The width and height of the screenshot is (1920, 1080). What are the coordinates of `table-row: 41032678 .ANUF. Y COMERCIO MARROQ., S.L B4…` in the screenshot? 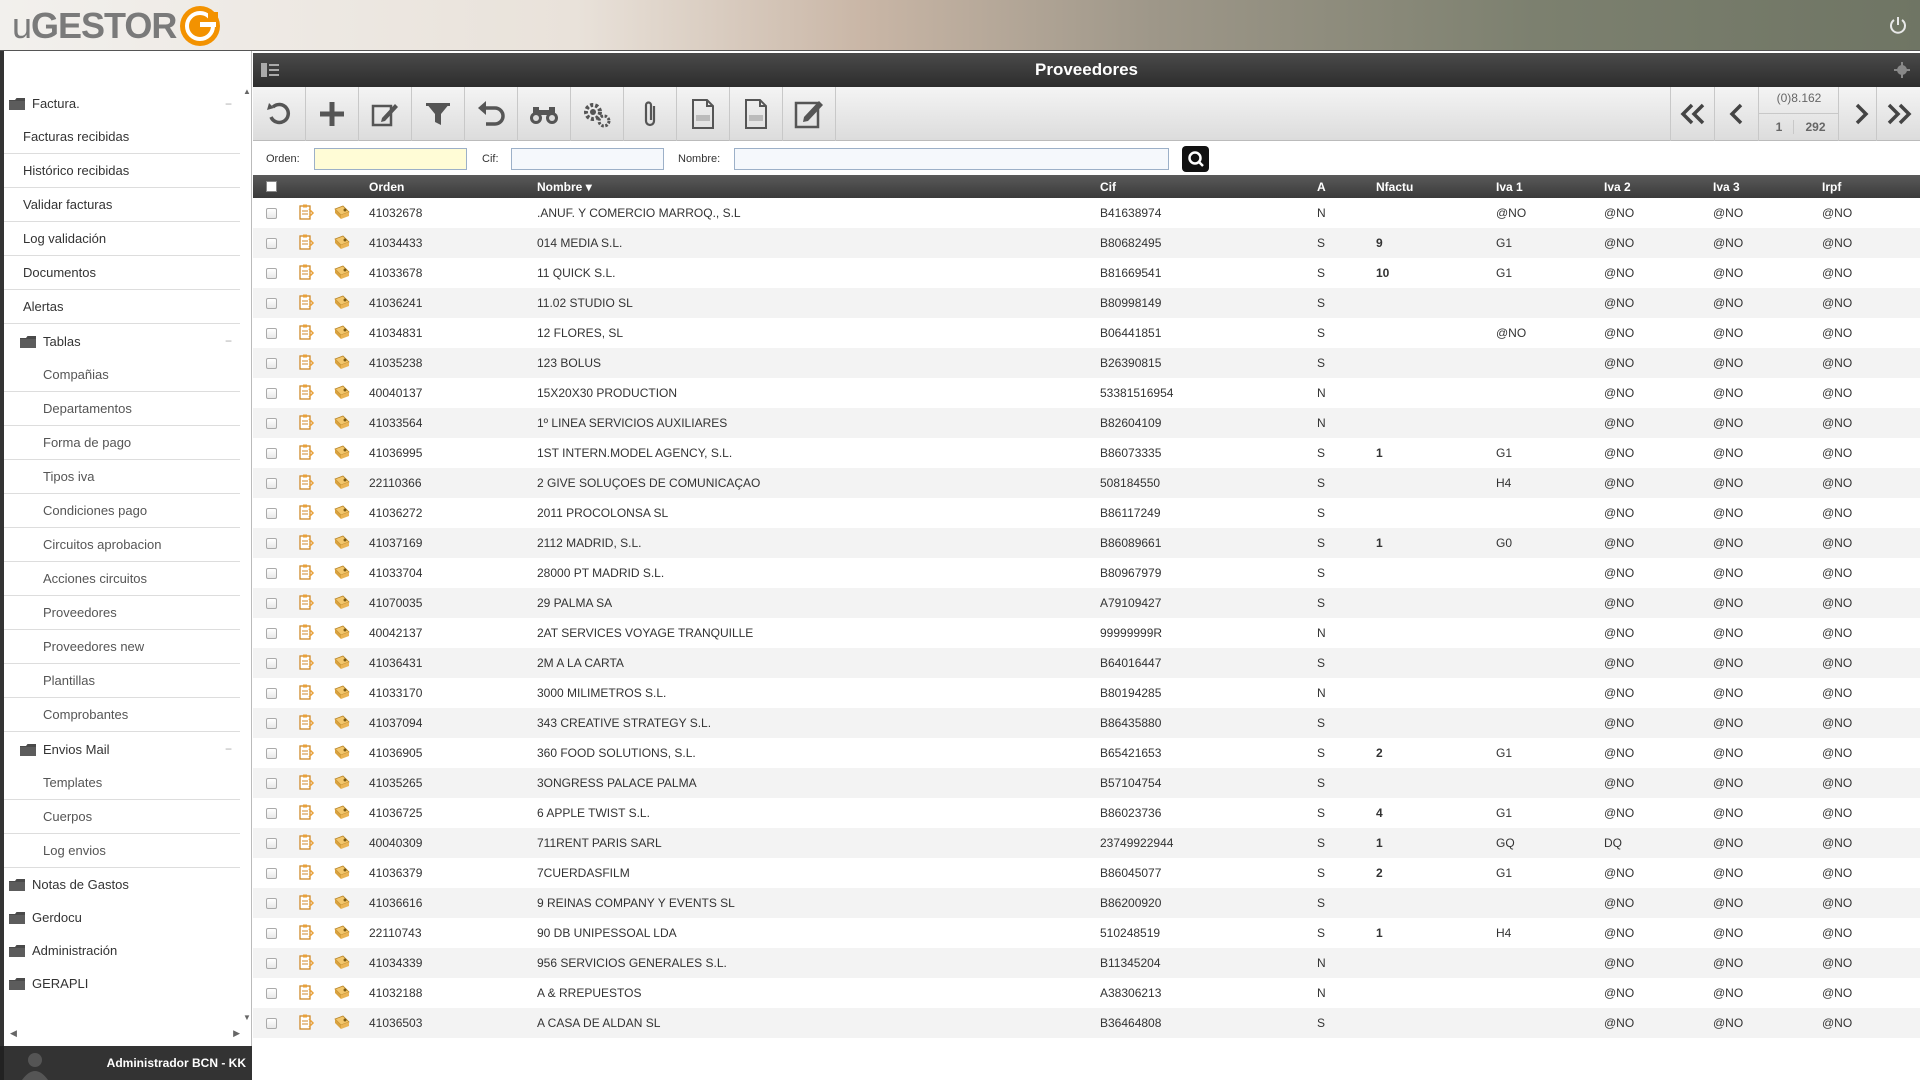 It's located at (1086, 213).